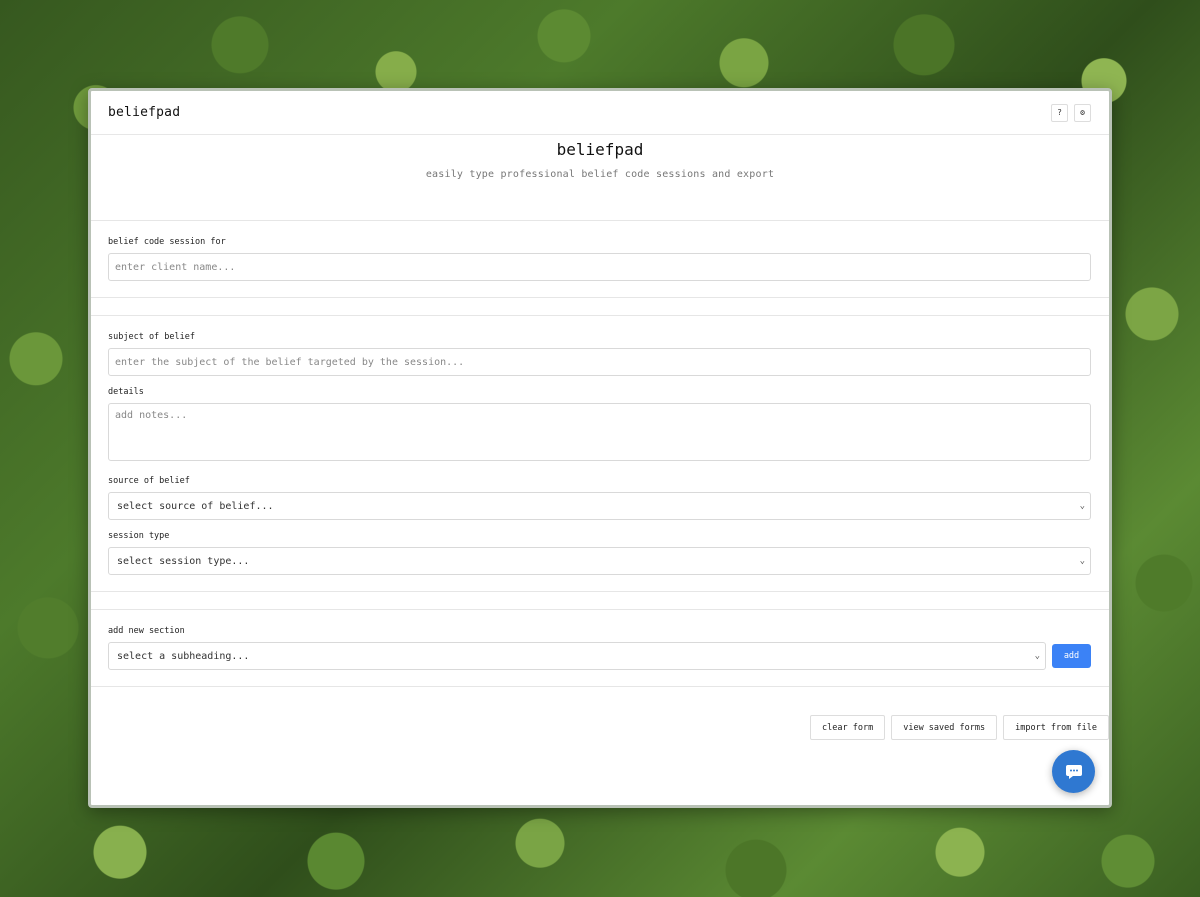  Describe the element at coordinates (1082, 112) in the screenshot. I see `settings-button: ⚙` at that location.